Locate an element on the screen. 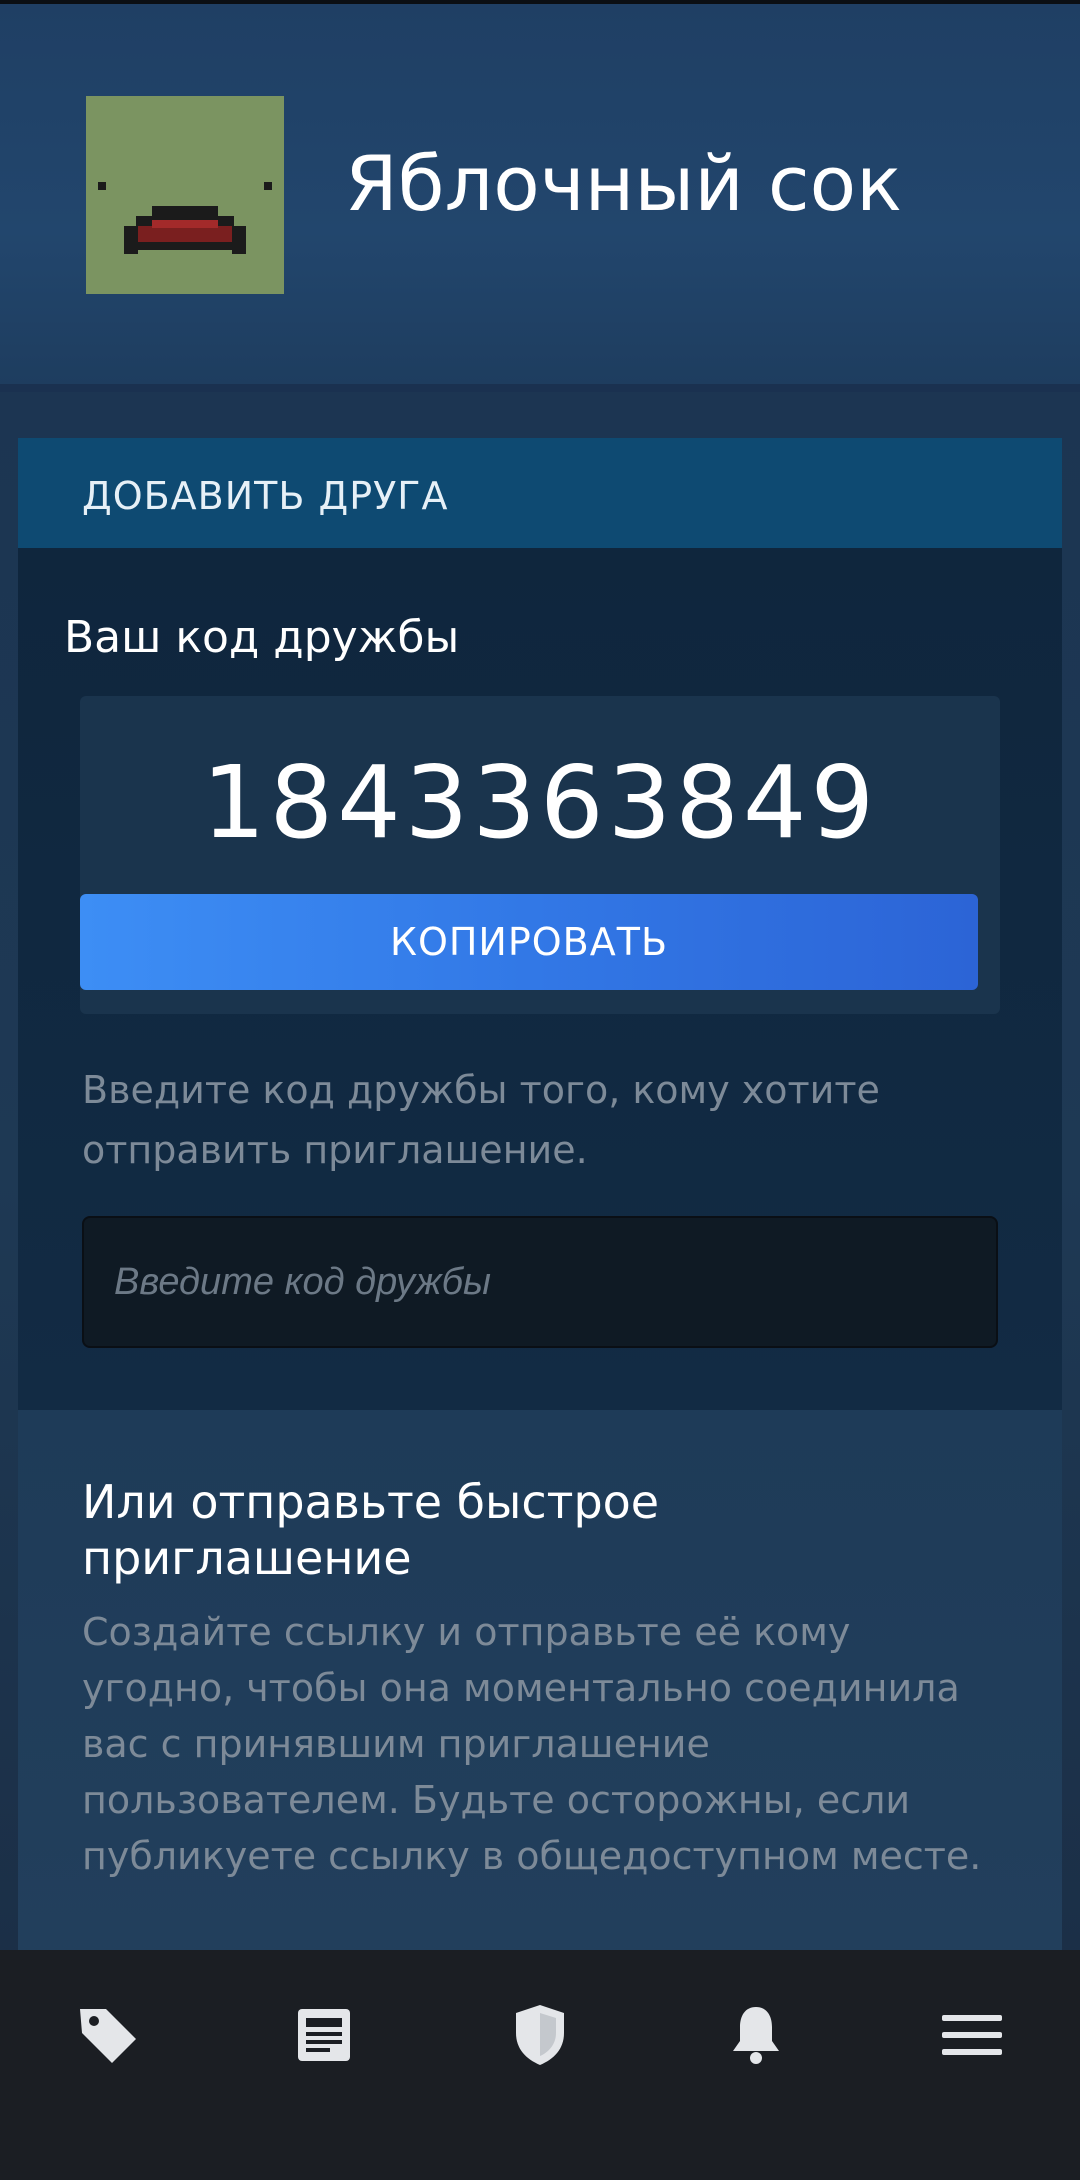 The height and width of the screenshot is (2180, 1080). nav-item-store is located at coordinates (108, 2035).